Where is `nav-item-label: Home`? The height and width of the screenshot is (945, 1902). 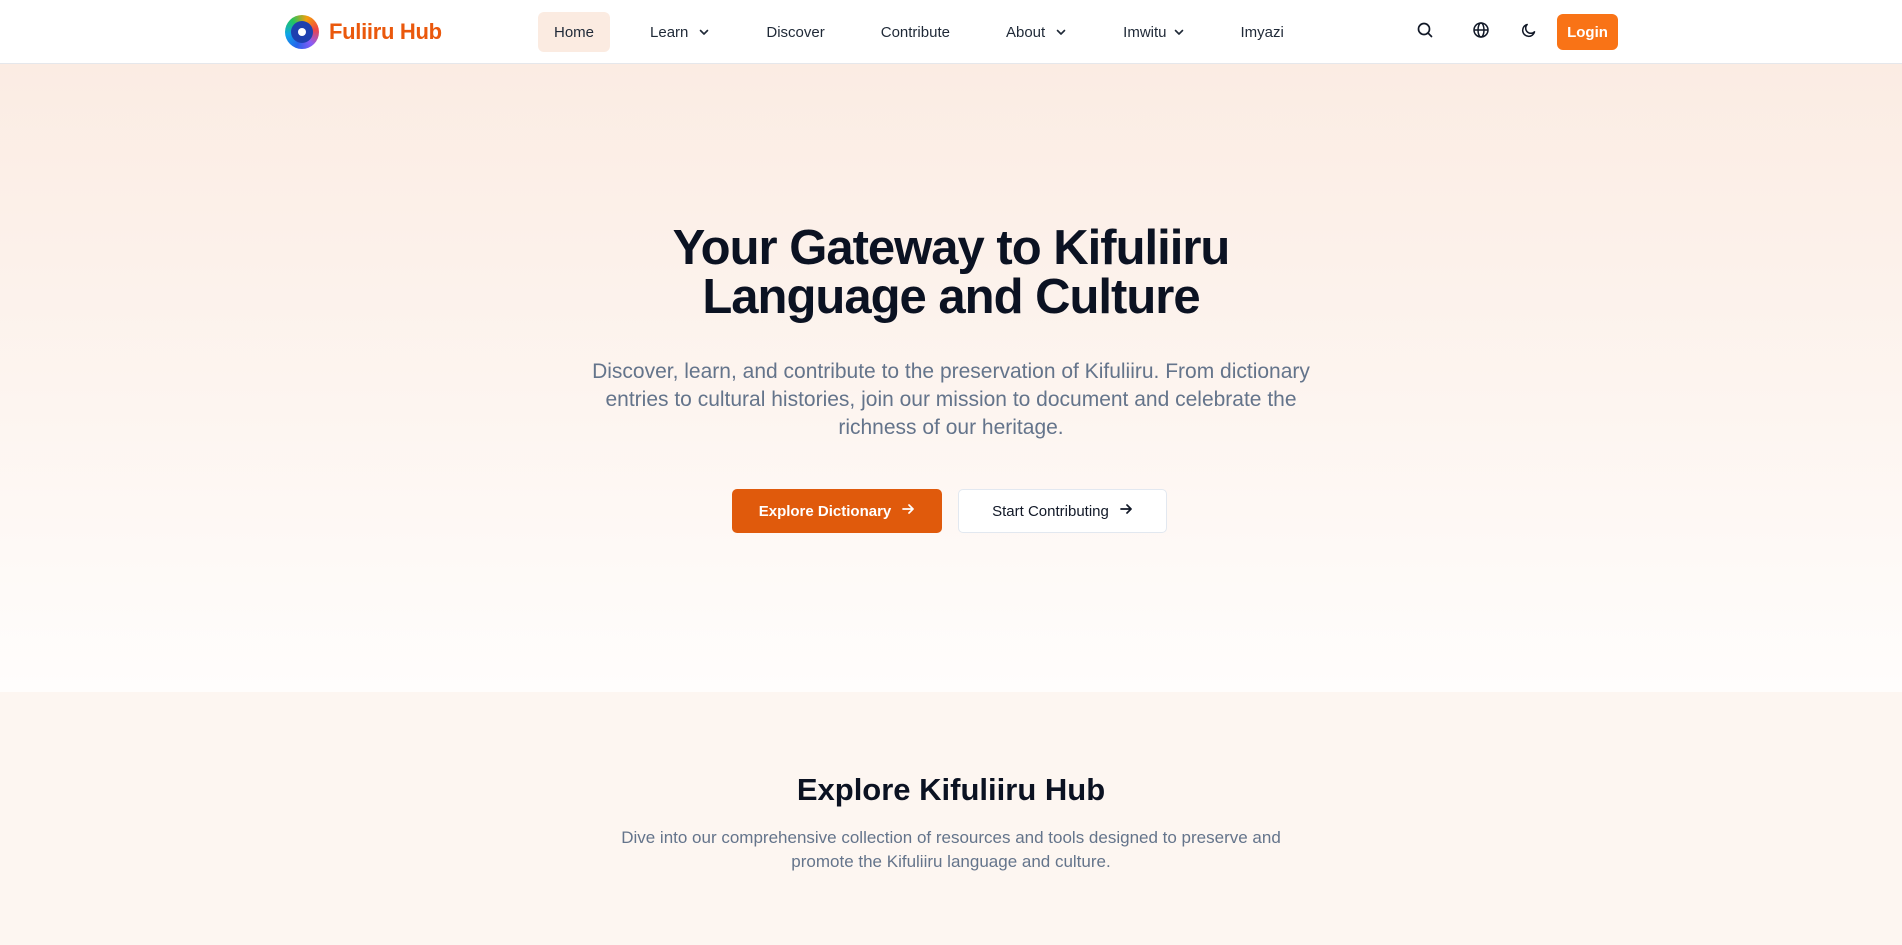 nav-item-label: Home is located at coordinates (574, 32).